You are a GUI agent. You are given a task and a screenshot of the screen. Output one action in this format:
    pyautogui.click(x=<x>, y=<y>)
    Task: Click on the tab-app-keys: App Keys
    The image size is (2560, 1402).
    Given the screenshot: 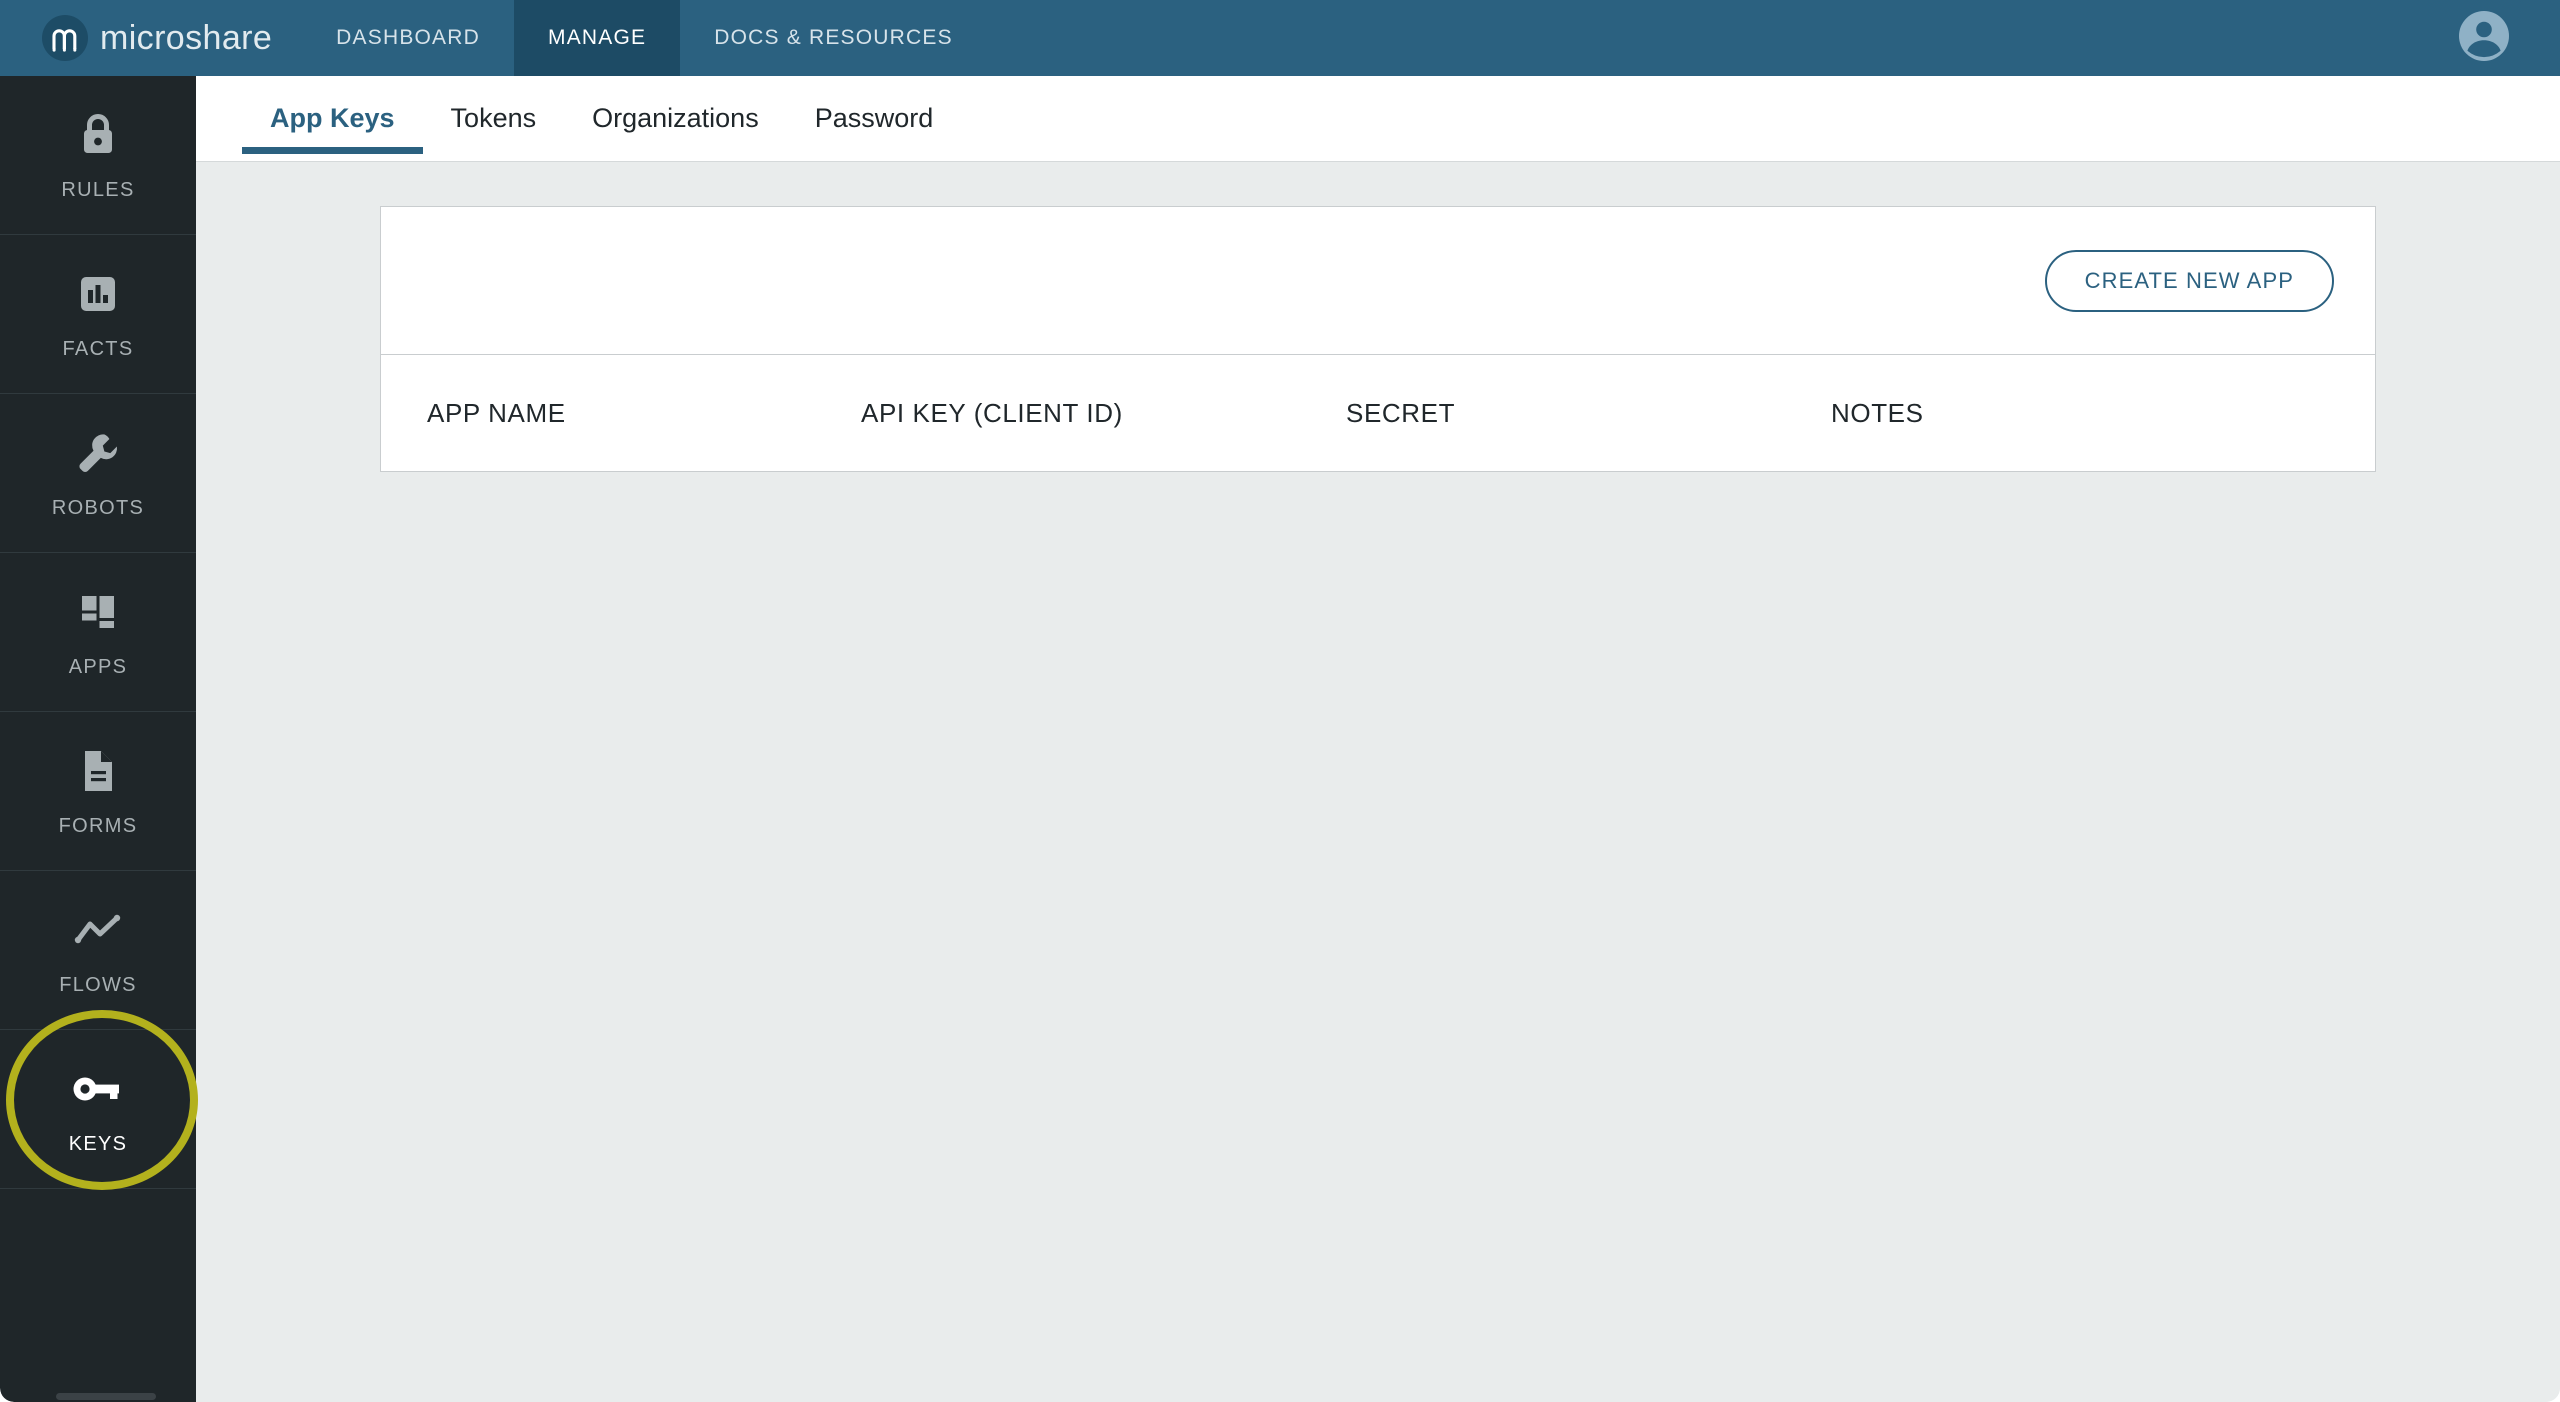 What is the action you would take?
    pyautogui.click(x=332, y=118)
    